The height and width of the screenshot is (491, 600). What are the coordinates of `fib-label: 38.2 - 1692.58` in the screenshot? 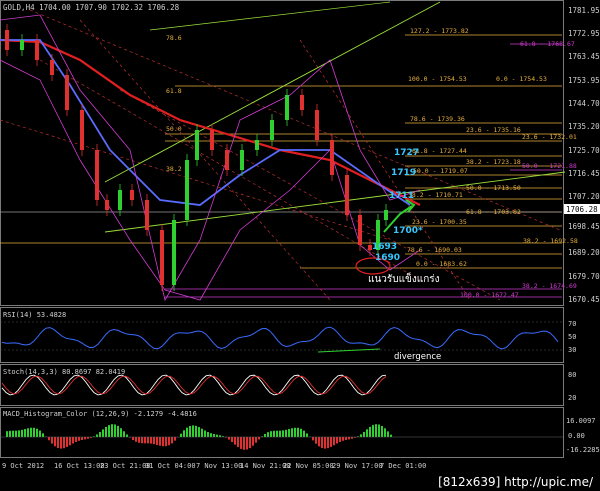 It's located at (550, 241).